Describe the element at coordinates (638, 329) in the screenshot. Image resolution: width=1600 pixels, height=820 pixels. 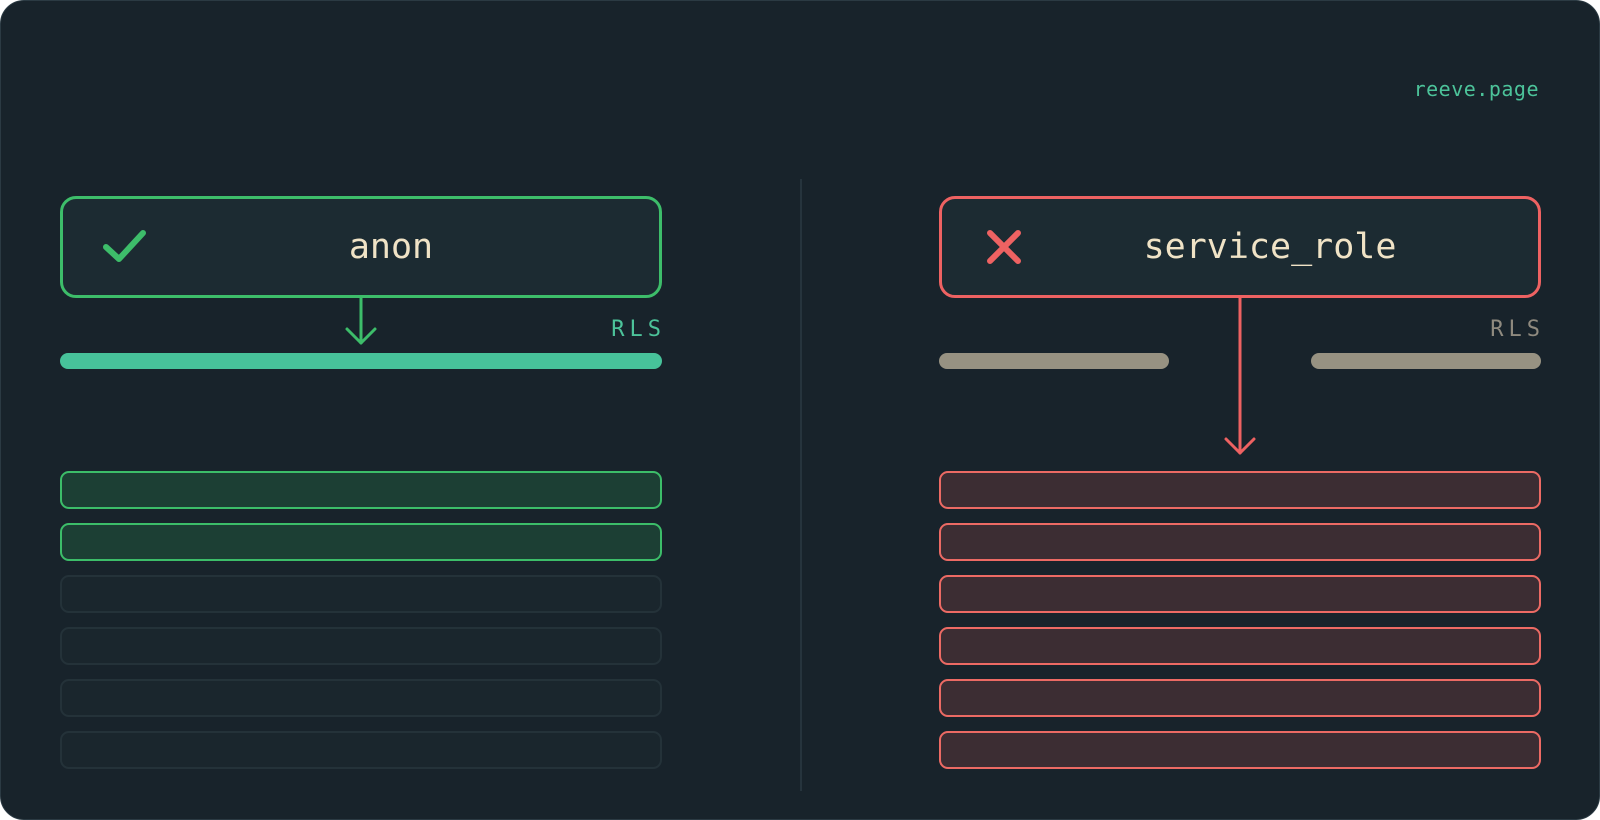
I see `rls-label-anon: RLS` at that location.